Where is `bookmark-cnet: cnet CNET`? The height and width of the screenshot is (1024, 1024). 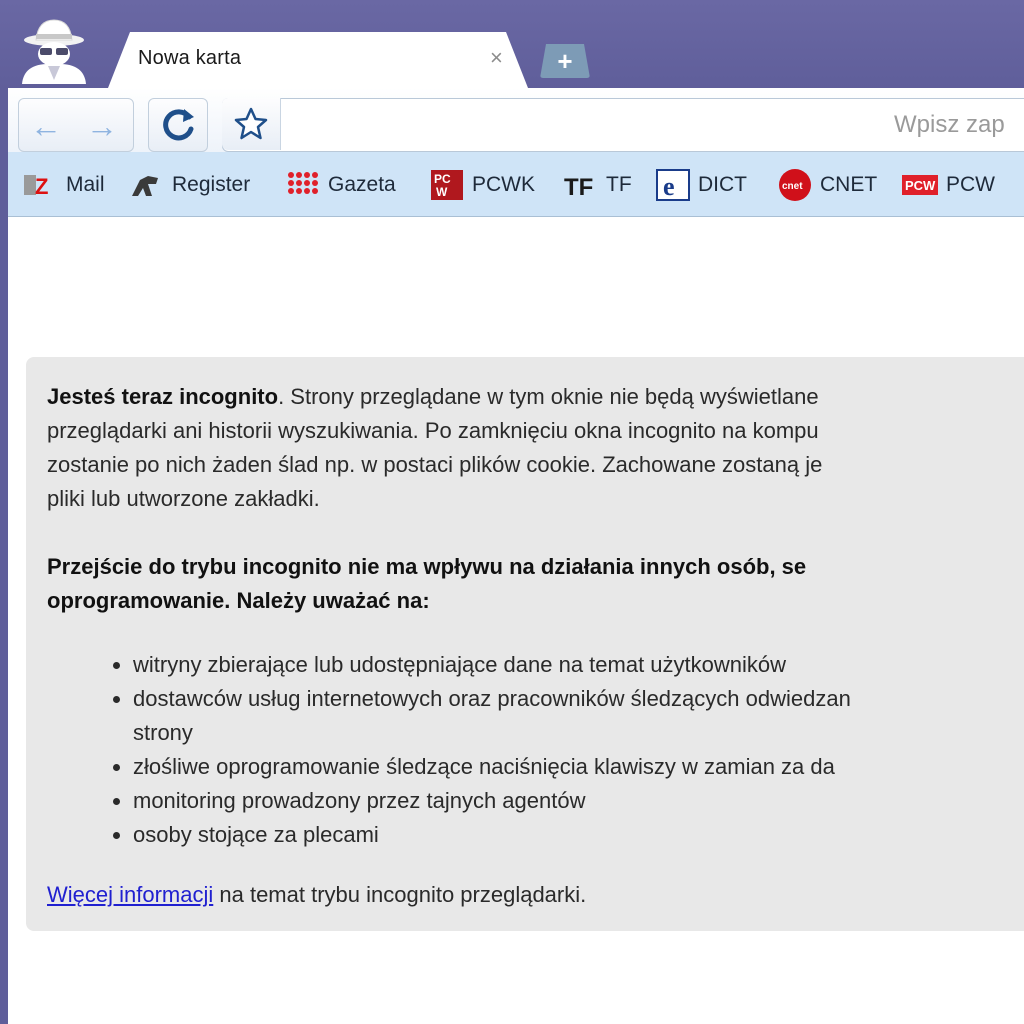
bookmark-cnet: cnet CNET is located at coordinates (827, 185).